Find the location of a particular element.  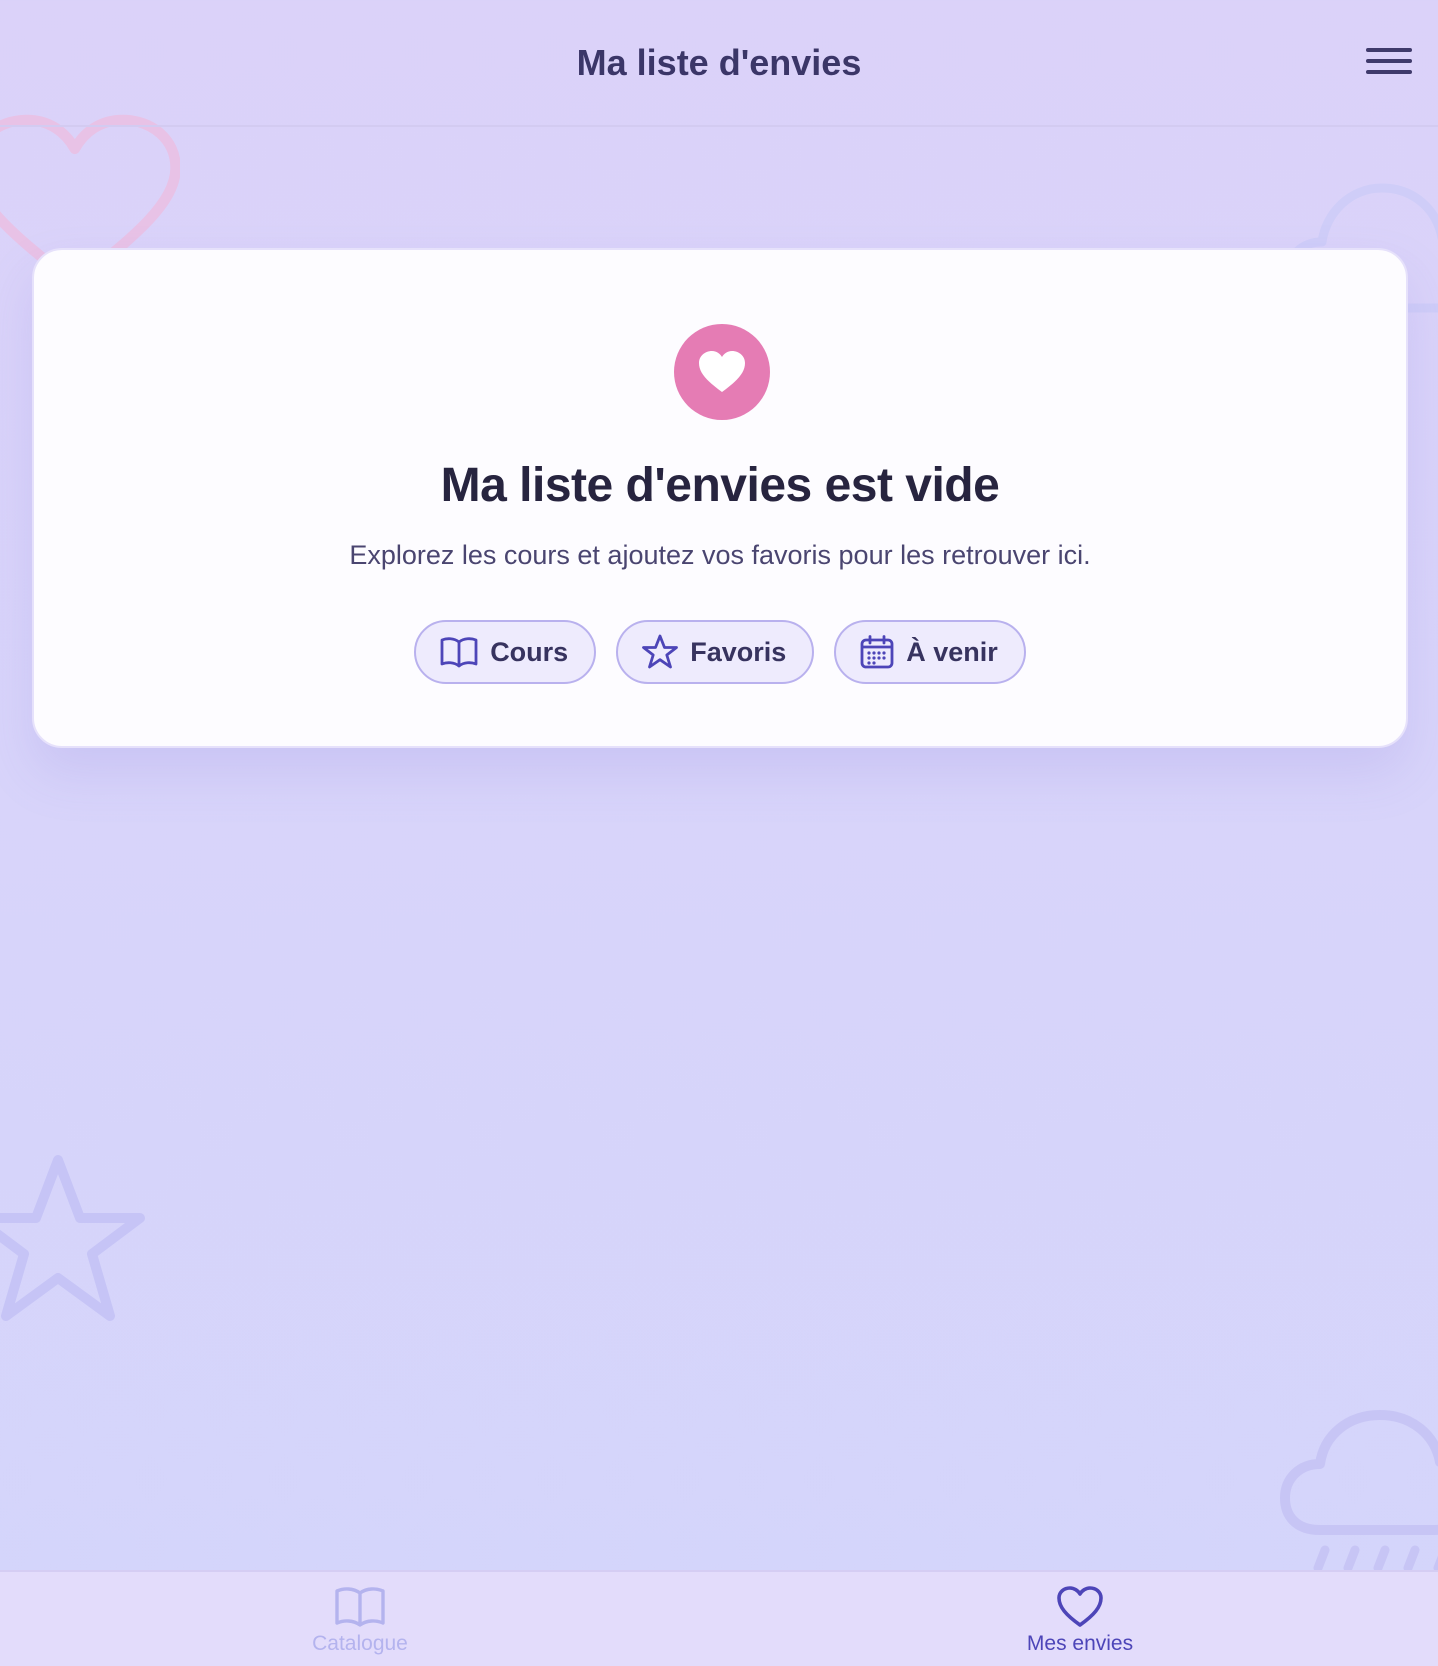

calendar-icon is located at coordinates (877, 652).